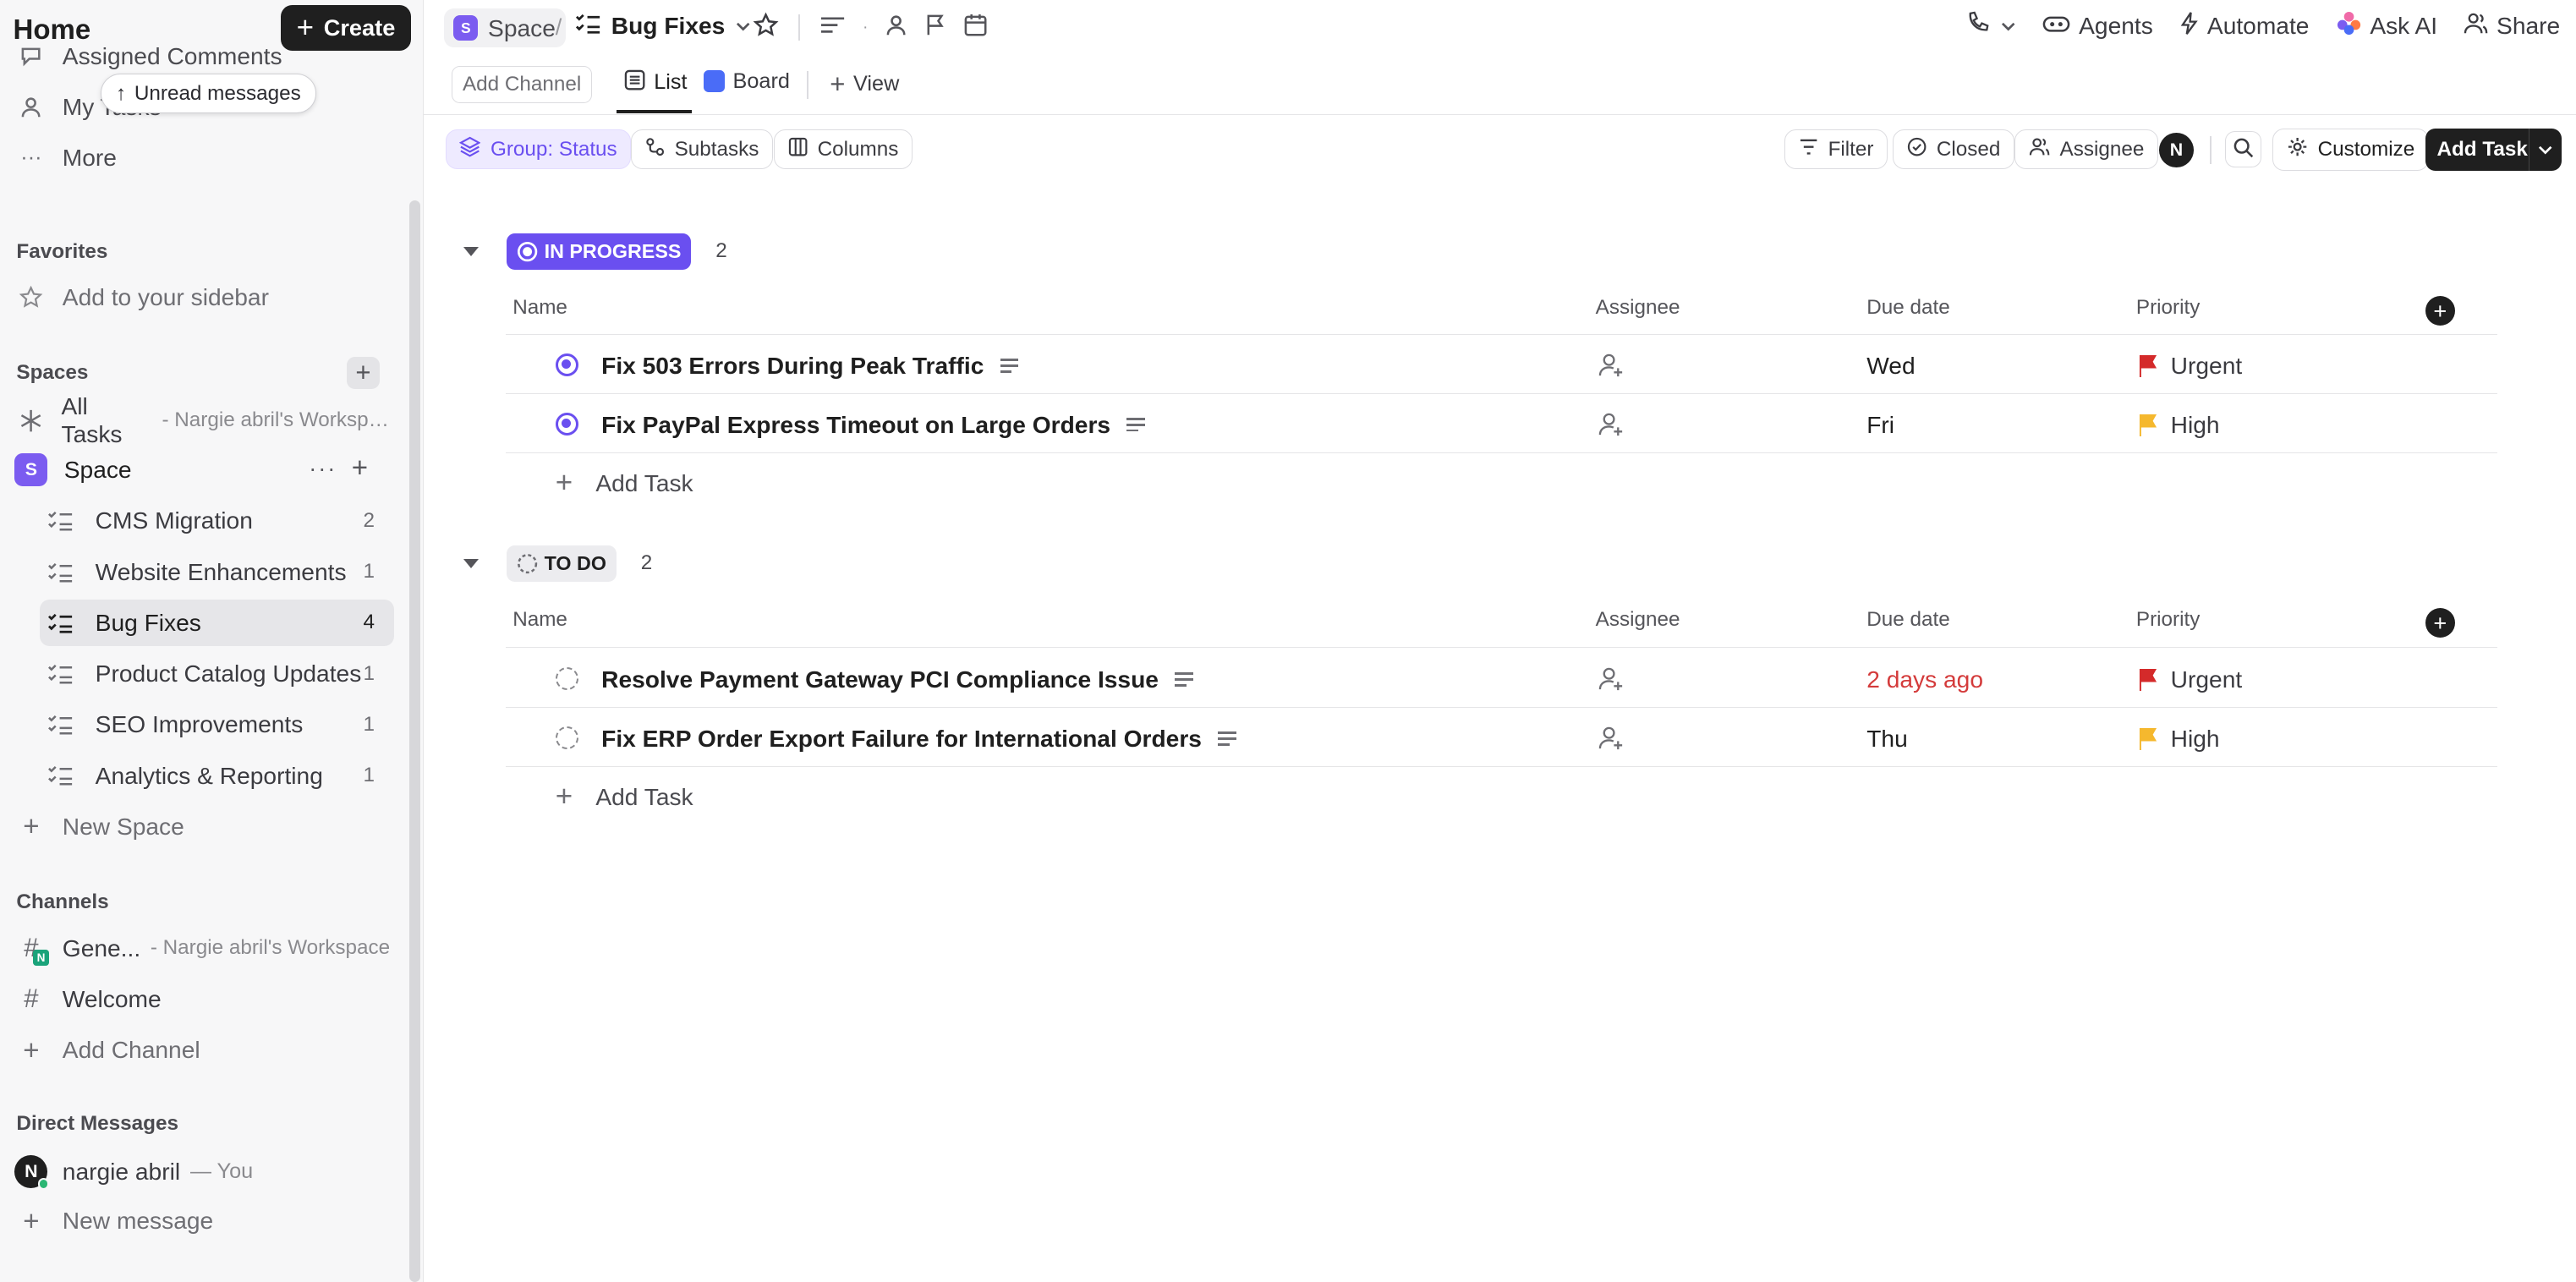  I want to click on subtasks-icon, so click(655, 149).